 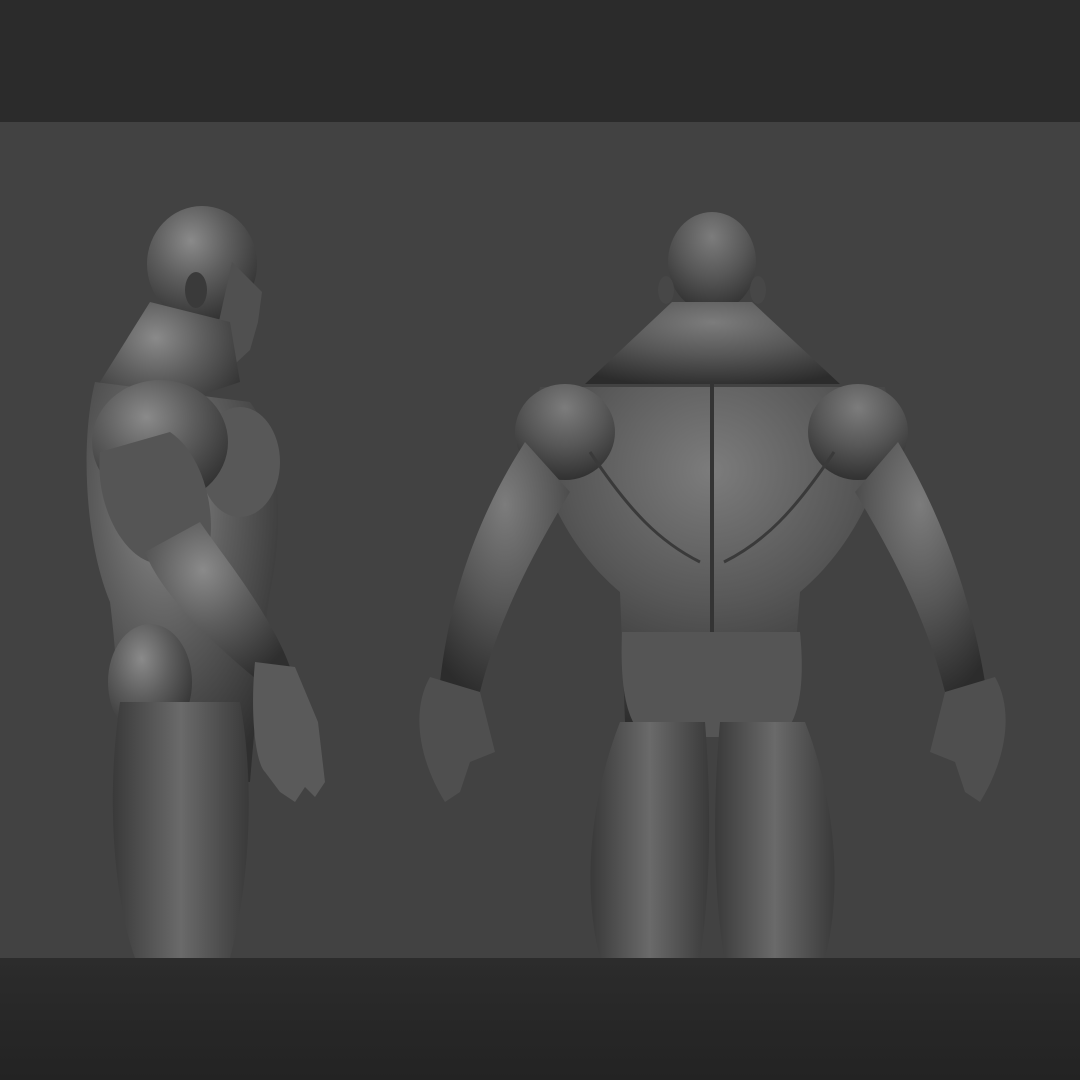 What do you see at coordinates (289, 732) in the screenshot?
I see `side-hand` at bounding box center [289, 732].